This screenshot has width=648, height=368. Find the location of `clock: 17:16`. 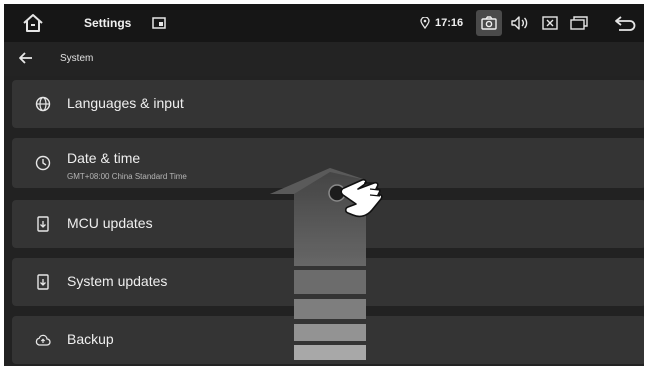

clock: 17:16 is located at coordinates (449, 23).